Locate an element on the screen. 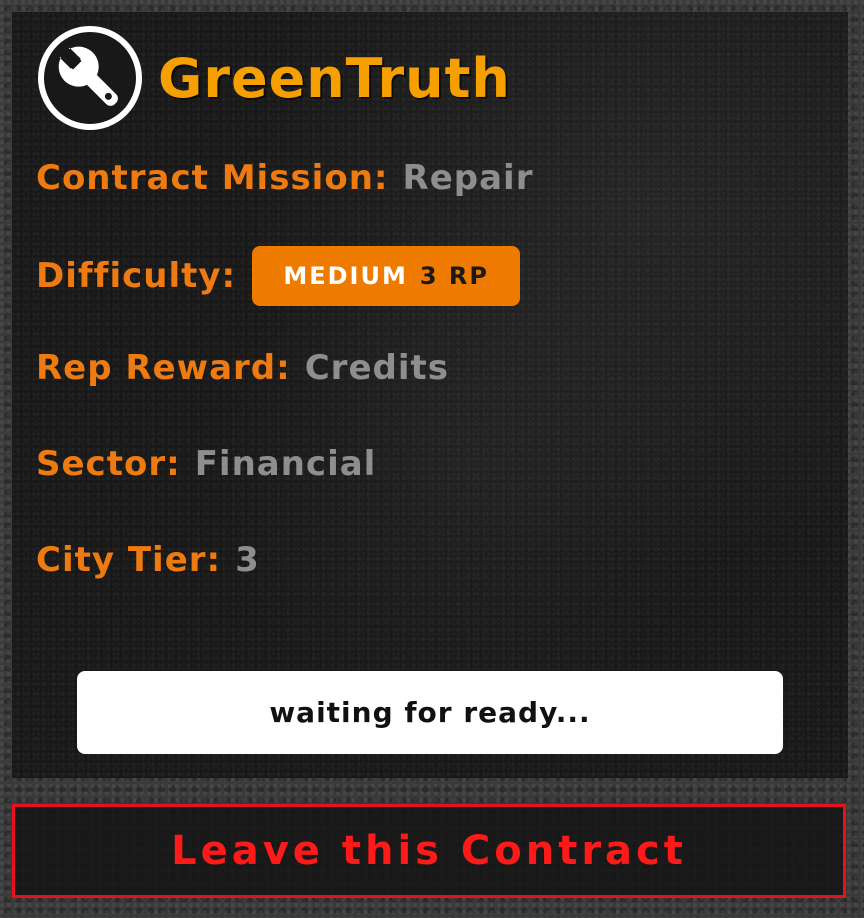 The width and height of the screenshot is (864, 918). difficulty-label: Difficulty: is located at coordinates (136, 276).